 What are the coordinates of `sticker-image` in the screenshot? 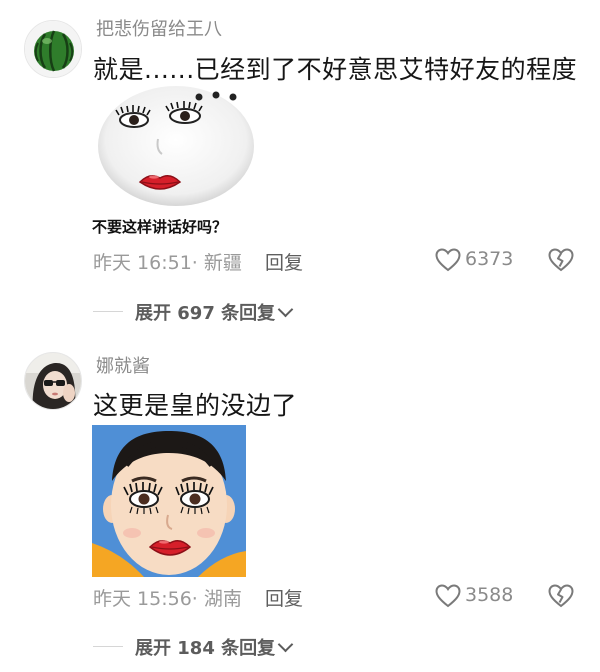 It's located at (169, 501).